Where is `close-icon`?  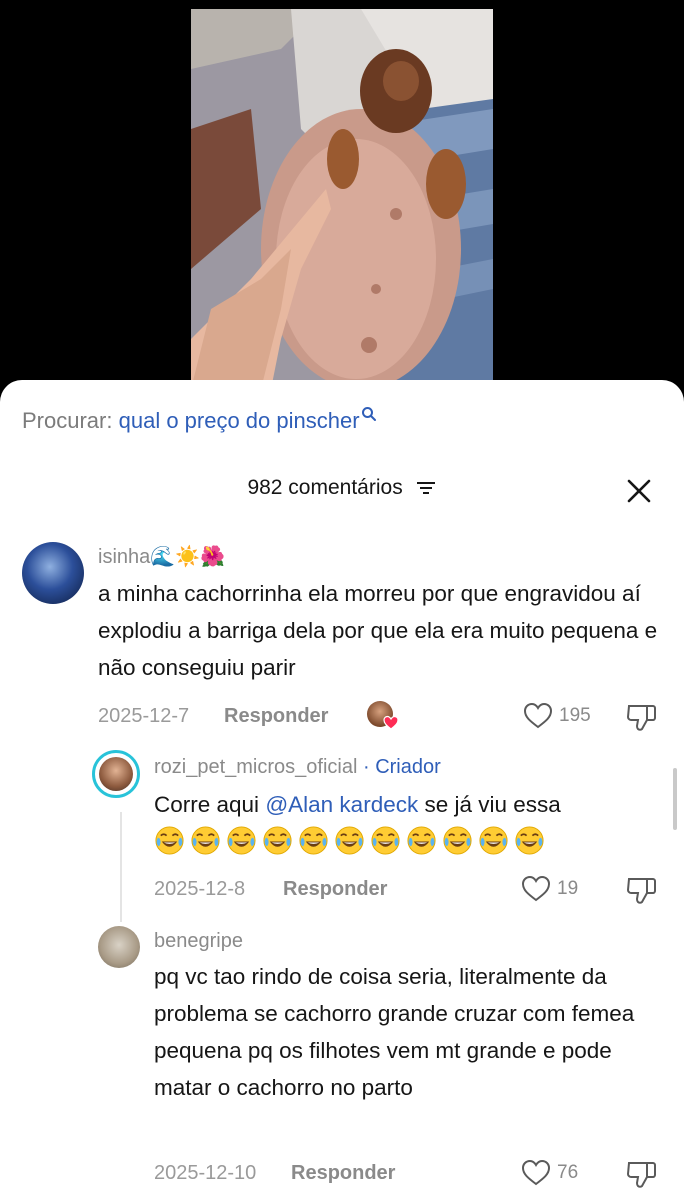
close-icon is located at coordinates (639, 491).